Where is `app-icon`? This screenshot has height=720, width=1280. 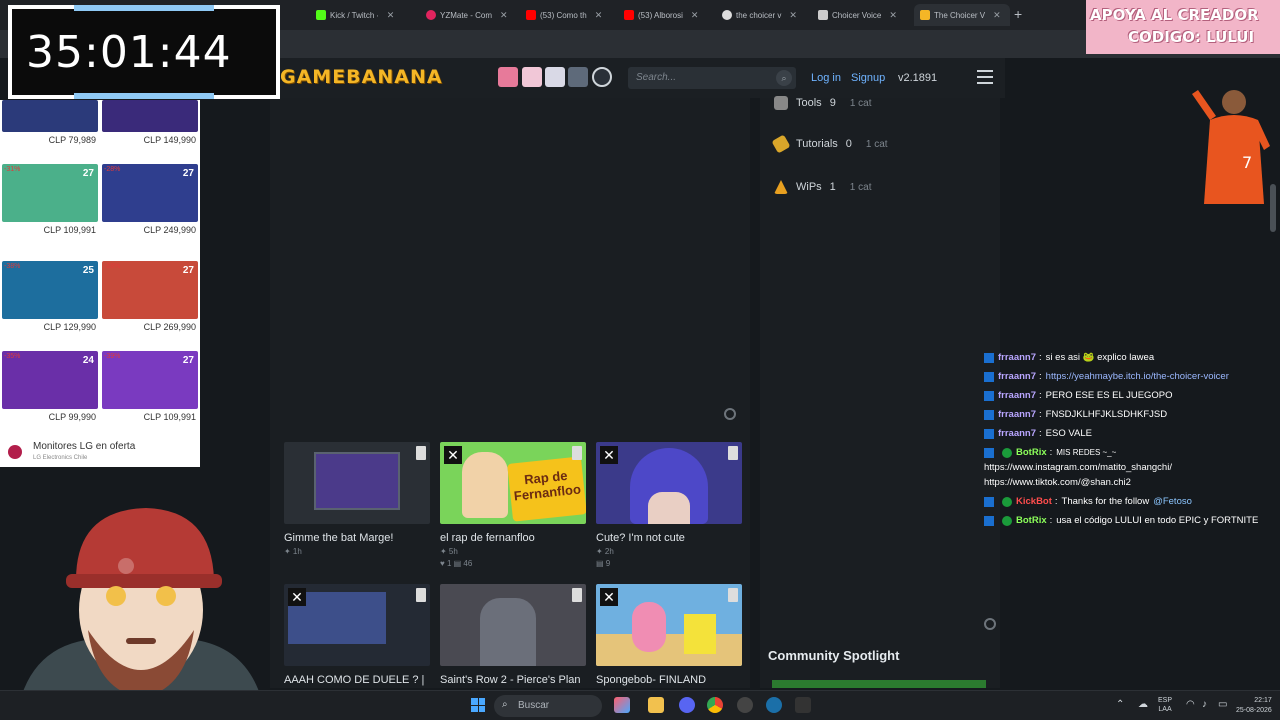 app-icon is located at coordinates (622, 705).